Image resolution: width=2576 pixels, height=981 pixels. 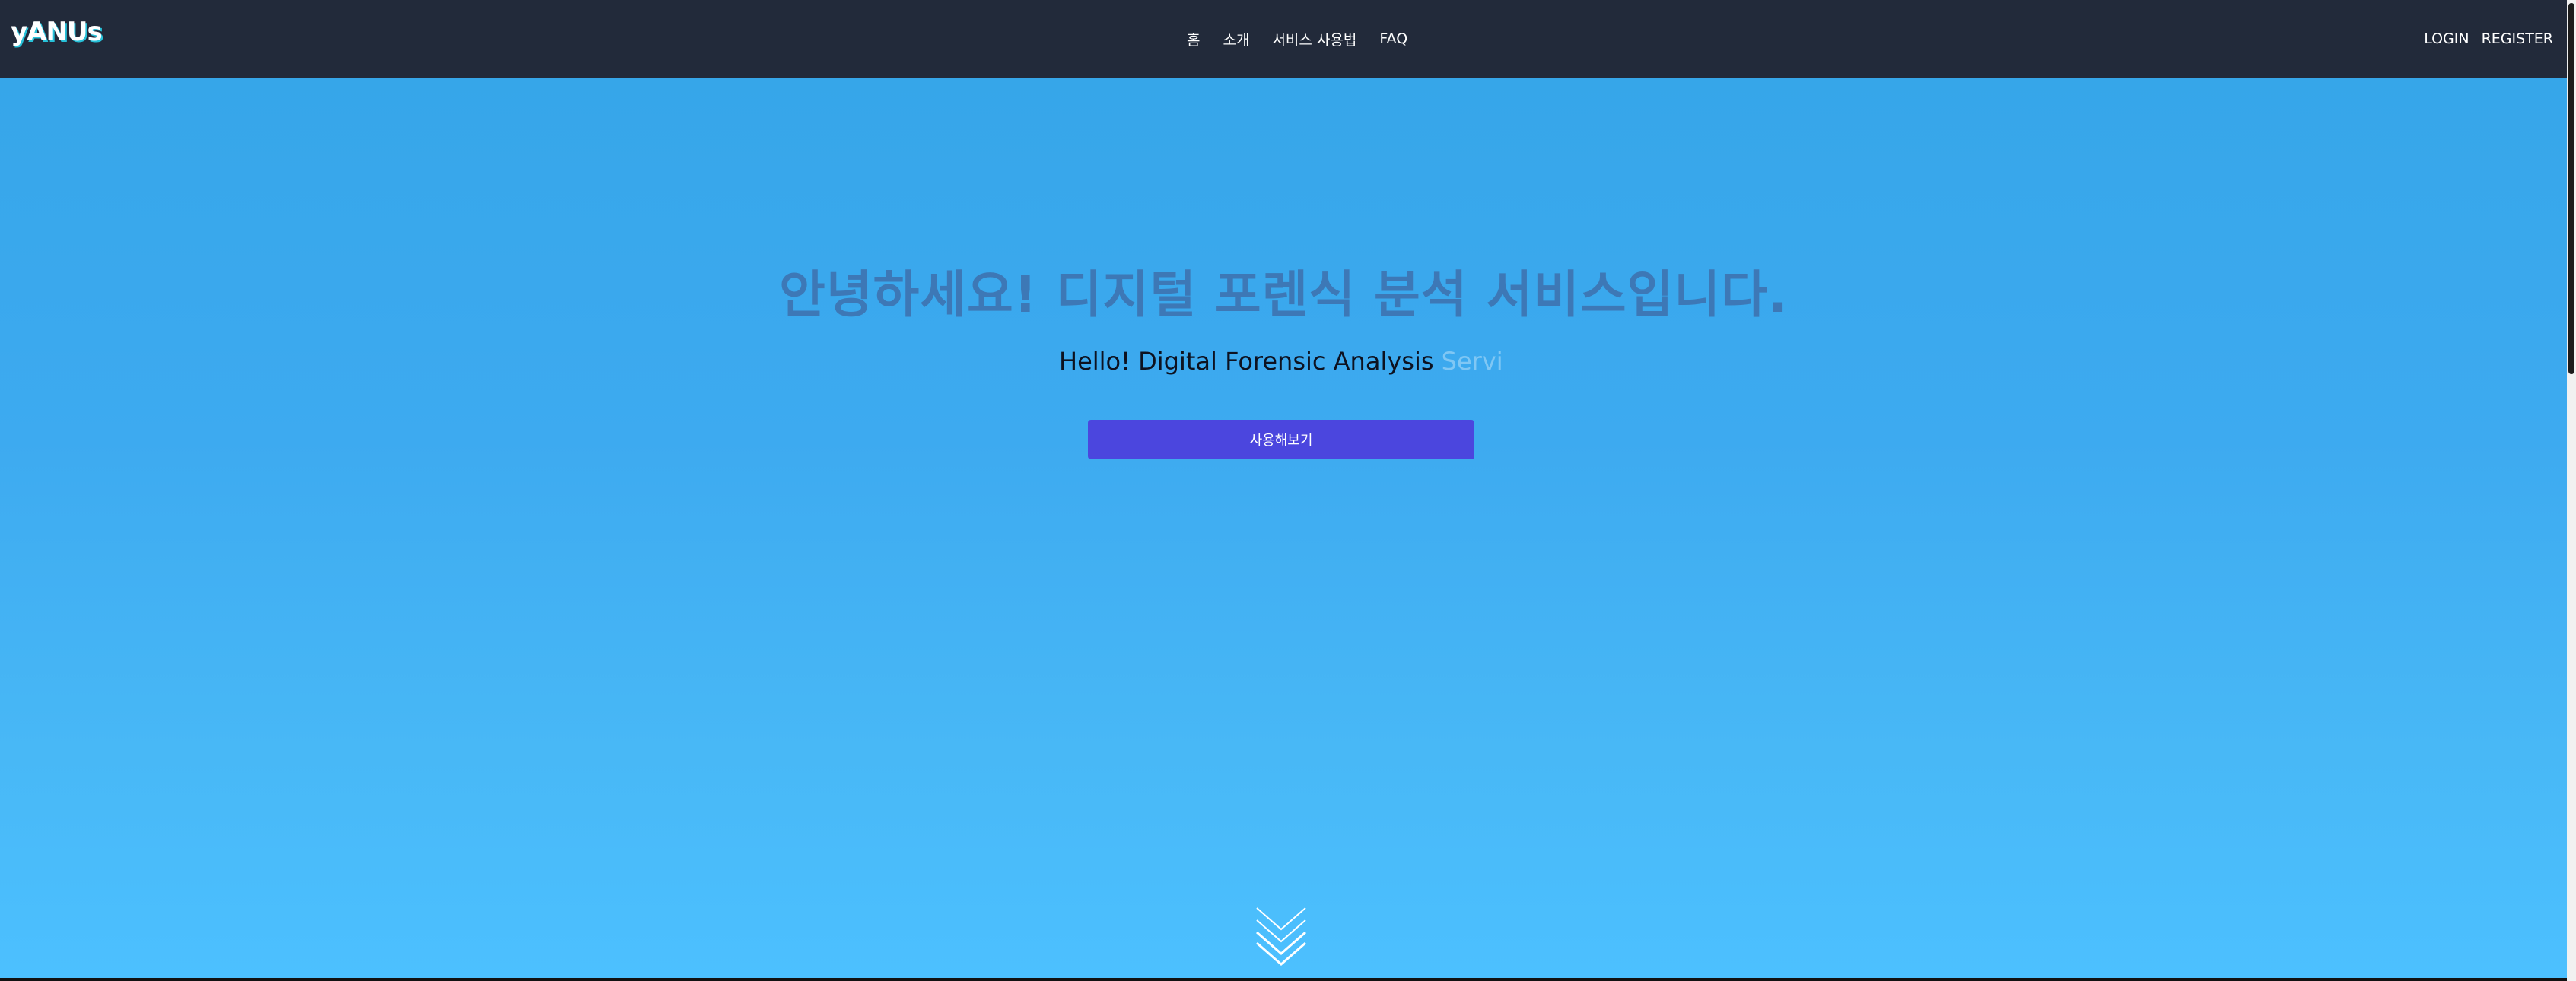 I want to click on try-it-button: 사용해보기, so click(x=1281, y=439).